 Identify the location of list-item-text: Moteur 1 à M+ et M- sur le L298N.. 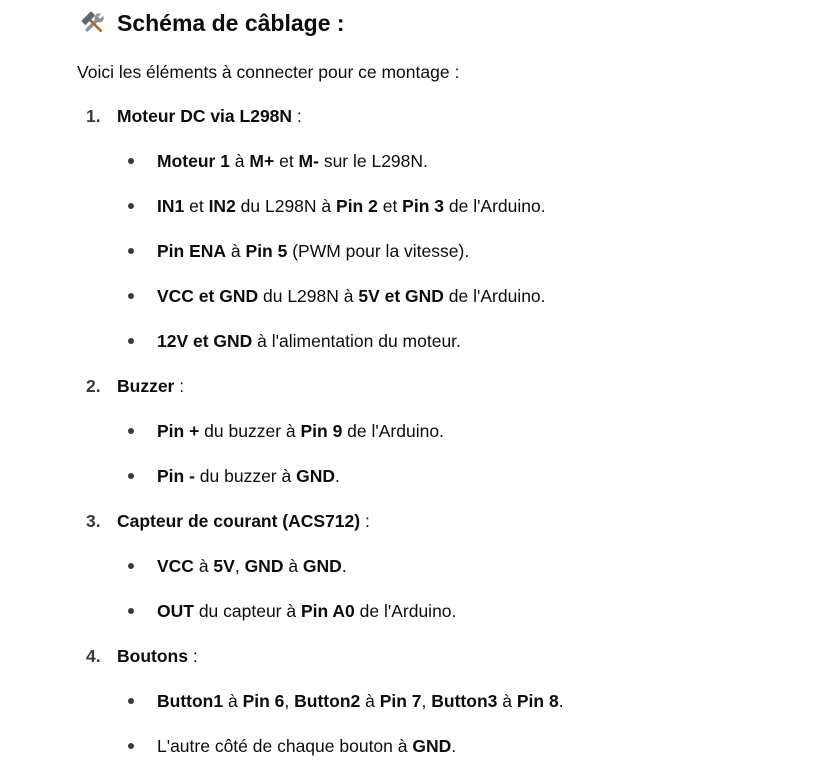
(292, 161).